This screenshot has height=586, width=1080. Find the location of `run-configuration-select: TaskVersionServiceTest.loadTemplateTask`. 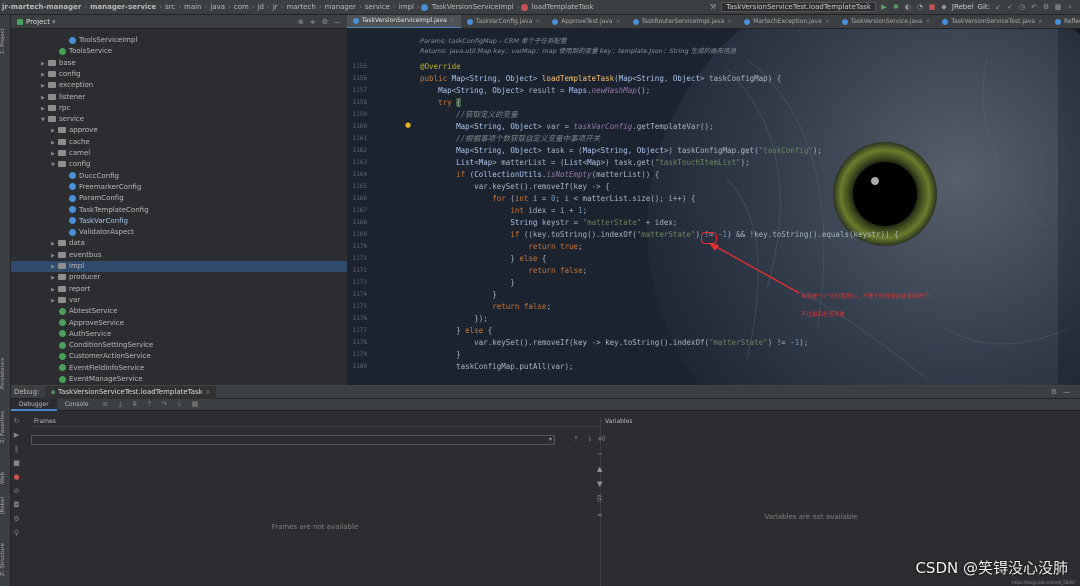

run-configuration-select: TaskVersionServiceTest.loadTemplateTask is located at coordinates (798, 7).